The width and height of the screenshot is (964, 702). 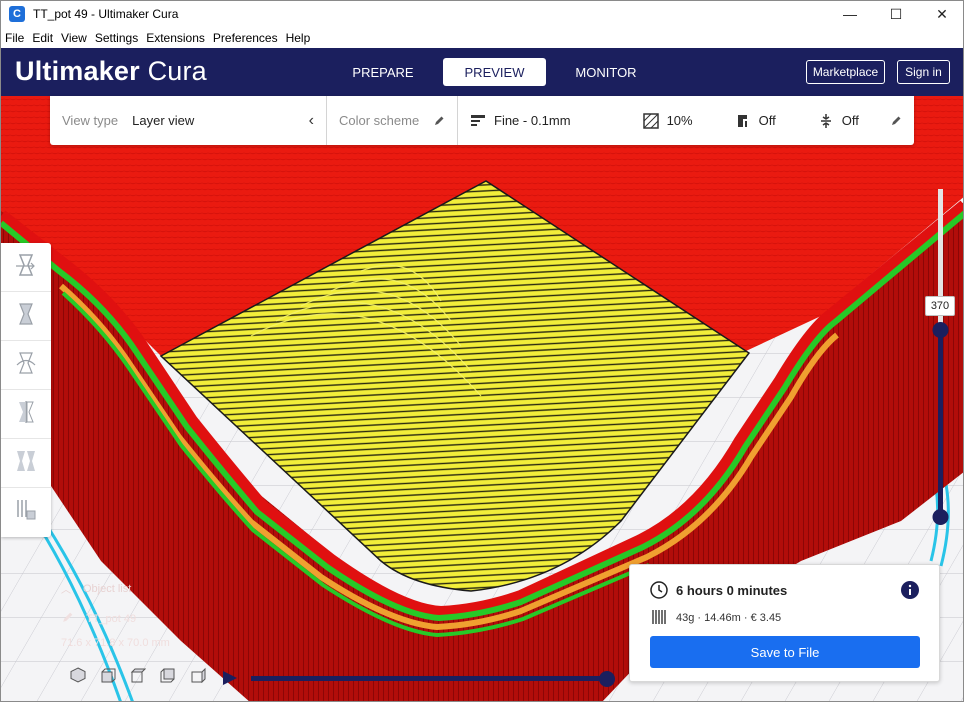 I want to click on view-left-button, so click(x=168, y=677).